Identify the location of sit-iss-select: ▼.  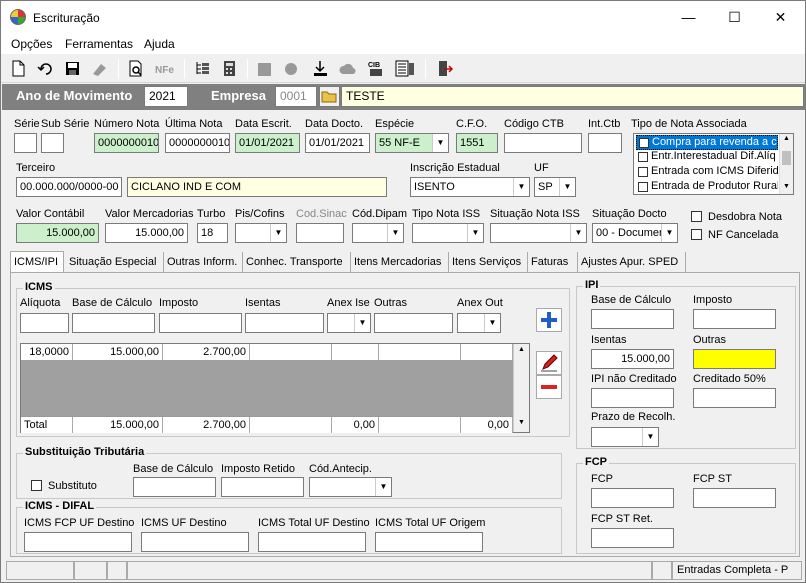
(538, 233).